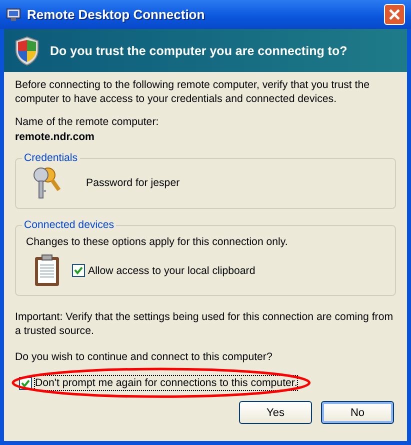 The height and width of the screenshot is (445, 411). Describe the element at coordinates (157, 242) in the screenshot. I see `devices-note: Changes to these options apply for this connection only.` at that location.